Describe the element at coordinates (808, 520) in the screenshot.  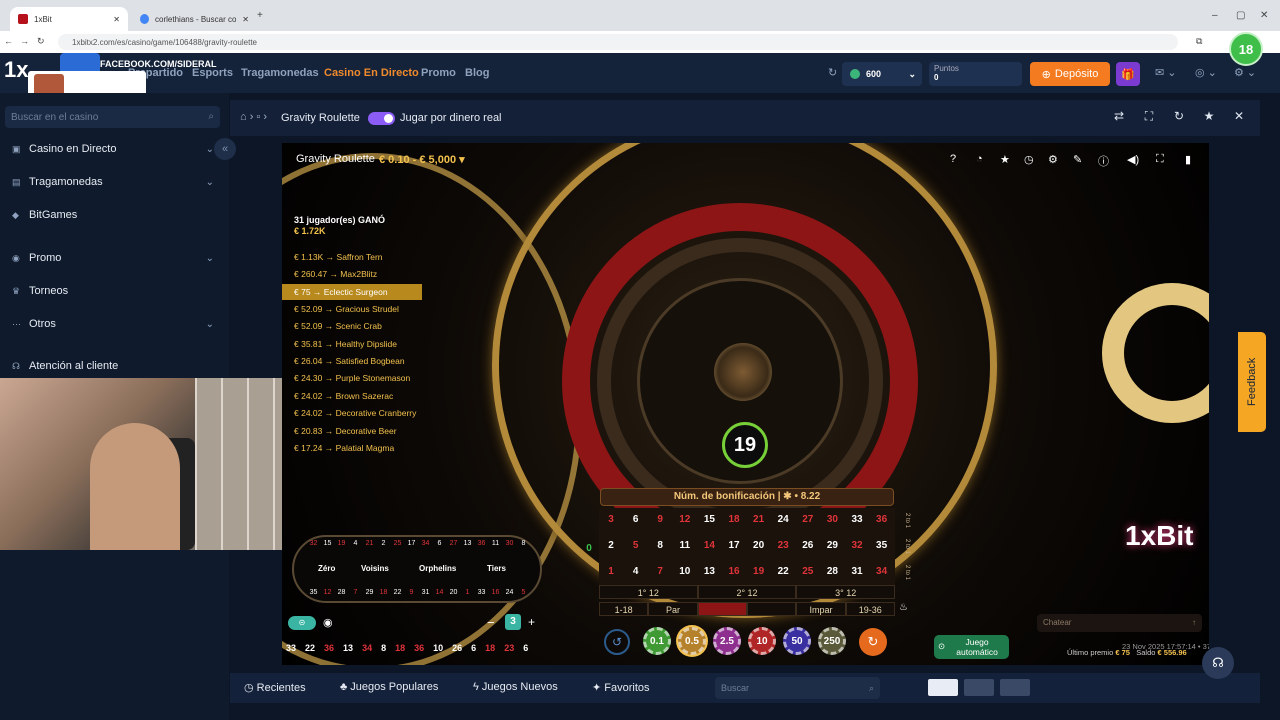
I see `bet-number-27: 27` at that location.